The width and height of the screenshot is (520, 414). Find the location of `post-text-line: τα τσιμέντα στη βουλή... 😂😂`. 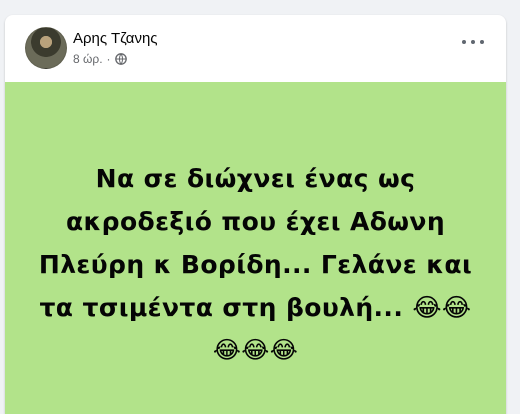

post-text-line: τα τσιμέντα στη βουλή... 😂😂 is located at coordinates (255, 307).